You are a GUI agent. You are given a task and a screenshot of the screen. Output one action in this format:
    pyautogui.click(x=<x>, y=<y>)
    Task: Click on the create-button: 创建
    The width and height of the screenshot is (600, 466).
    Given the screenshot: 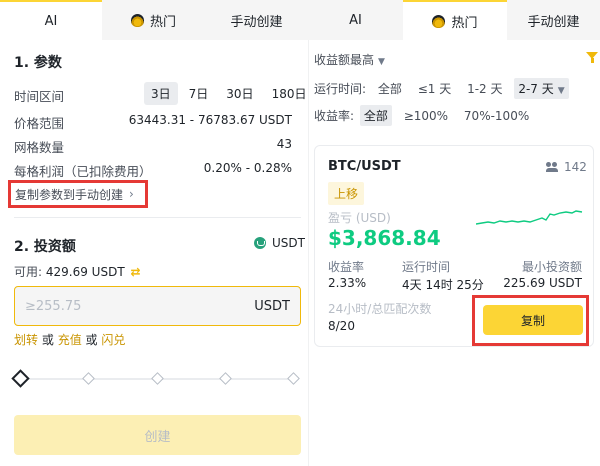 What is the action you would take?
    pyautogui.click(x=157, y=435)
    